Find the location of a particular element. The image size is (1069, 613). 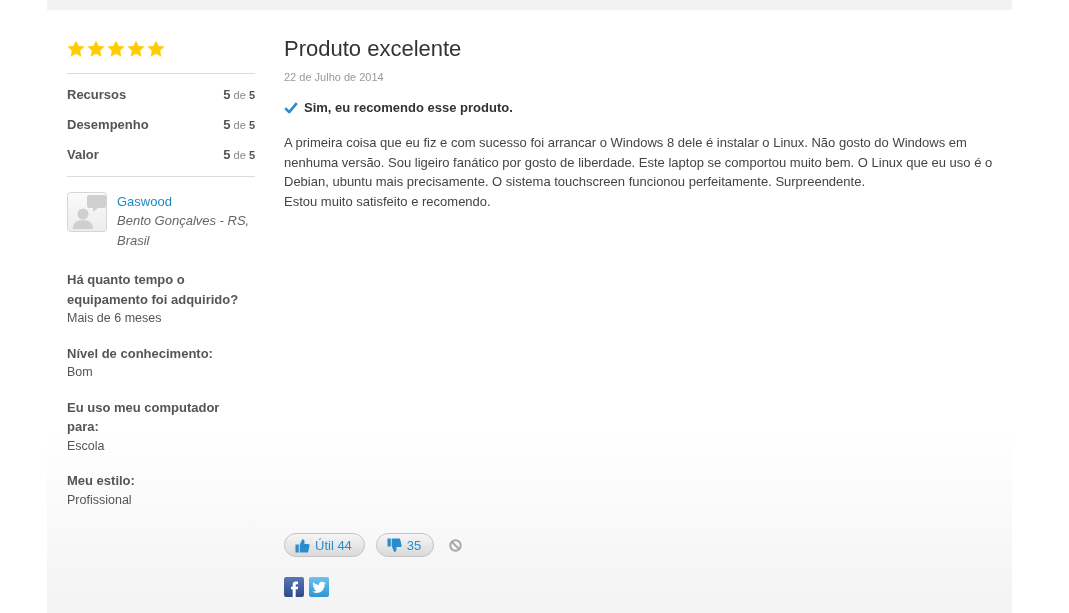

detail-answer: Mais de 6 meses is located at coordinates (115, 318).